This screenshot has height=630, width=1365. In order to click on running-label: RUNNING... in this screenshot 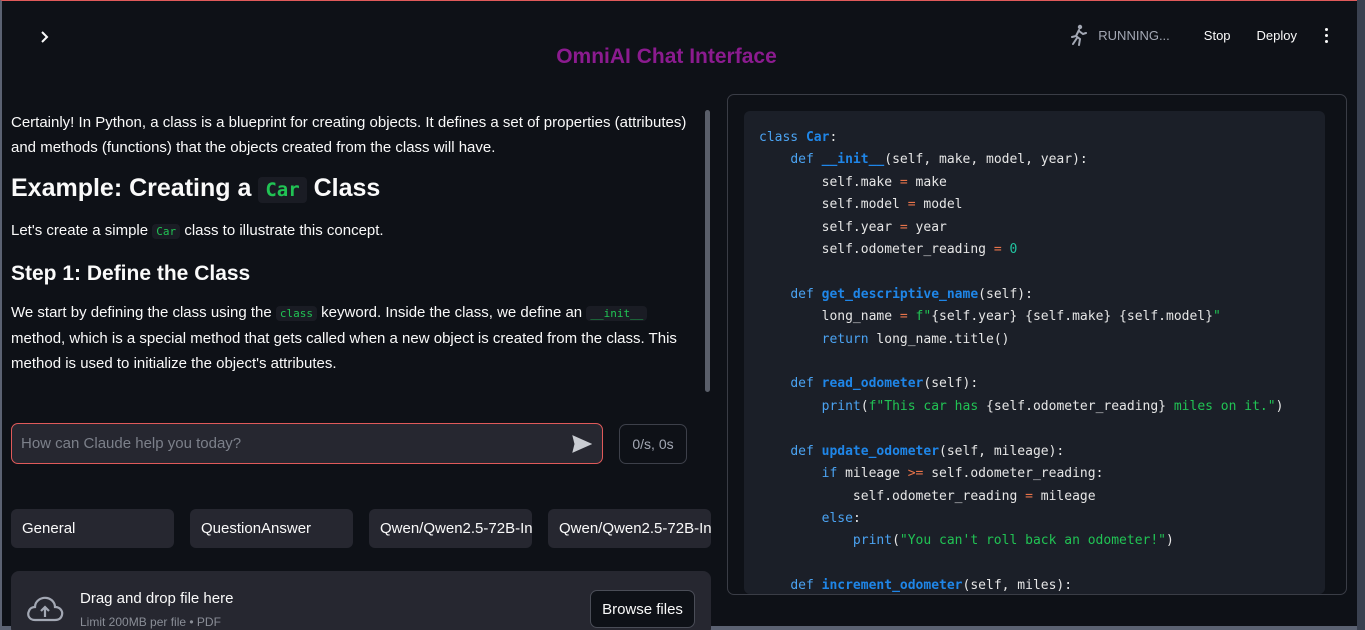, I will do `click(1134, 35)`.